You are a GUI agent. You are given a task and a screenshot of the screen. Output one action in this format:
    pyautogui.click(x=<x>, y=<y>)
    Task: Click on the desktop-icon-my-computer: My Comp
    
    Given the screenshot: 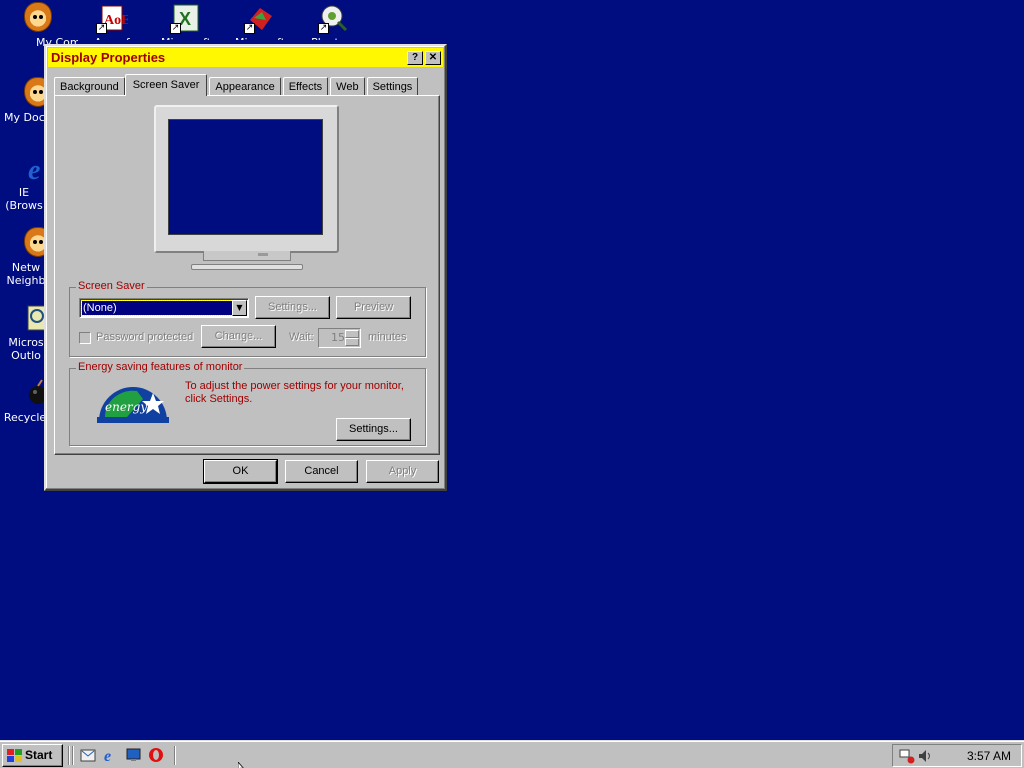 What is the action you would take?
    pyautogui.click(x=39, y=25)
    